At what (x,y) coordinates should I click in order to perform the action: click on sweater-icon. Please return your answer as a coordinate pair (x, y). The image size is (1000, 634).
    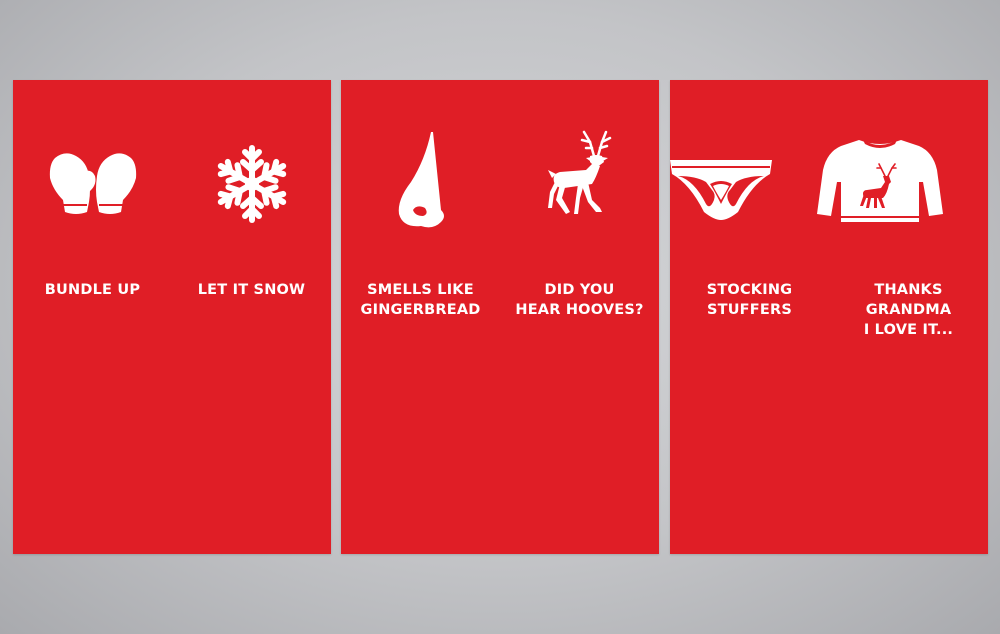
    Looking at the image, I should click on (902, 195).